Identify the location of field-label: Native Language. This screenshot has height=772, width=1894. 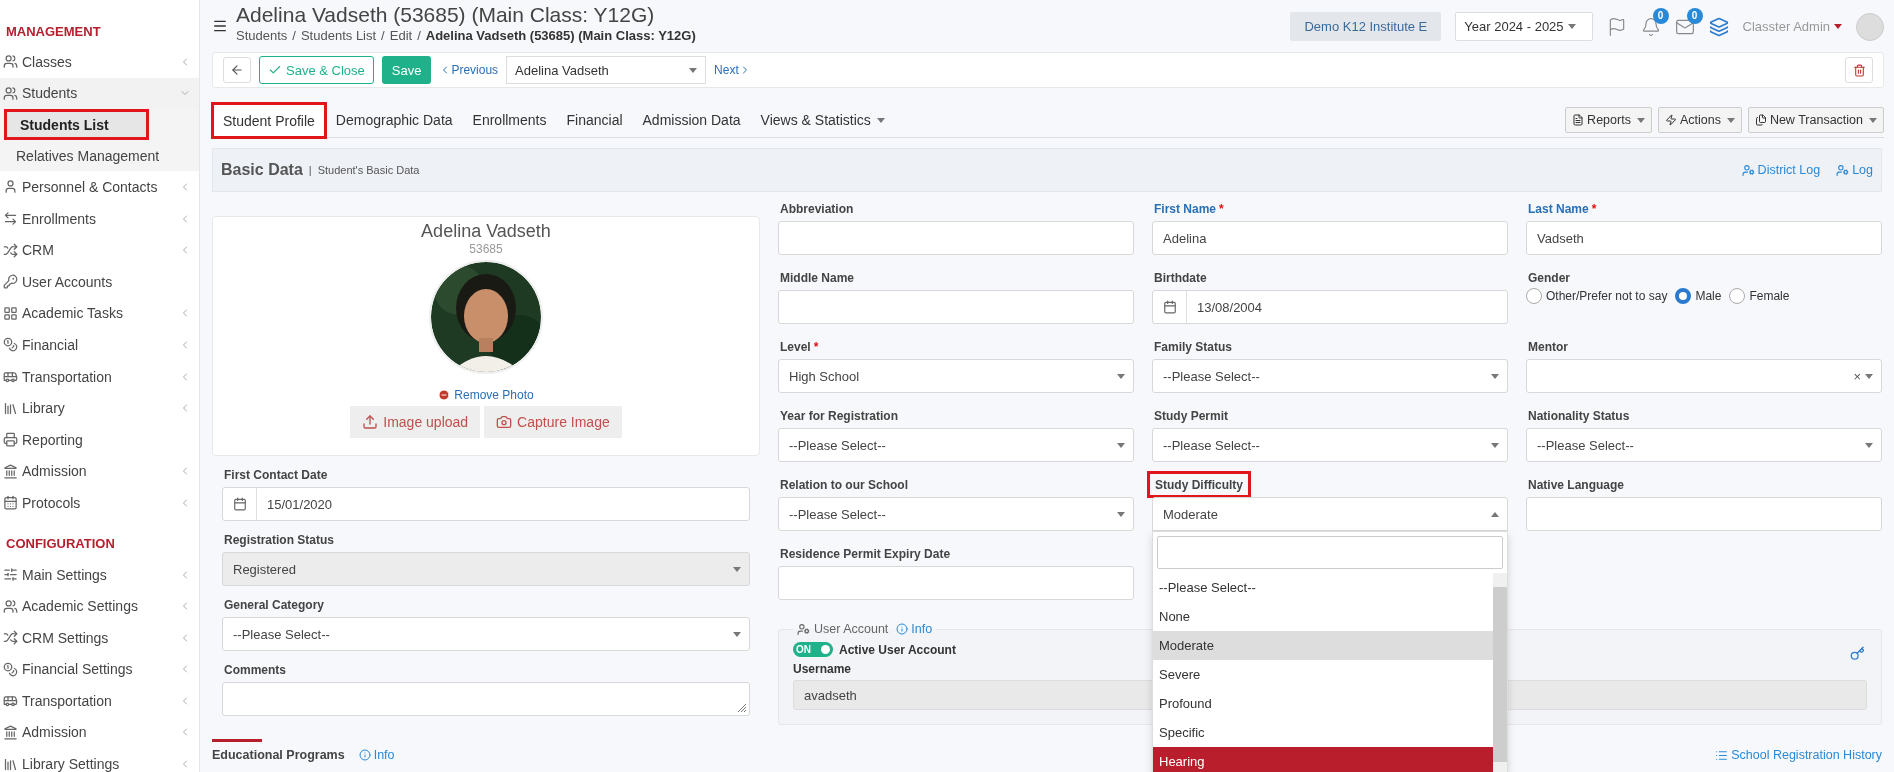
(1576, 484).